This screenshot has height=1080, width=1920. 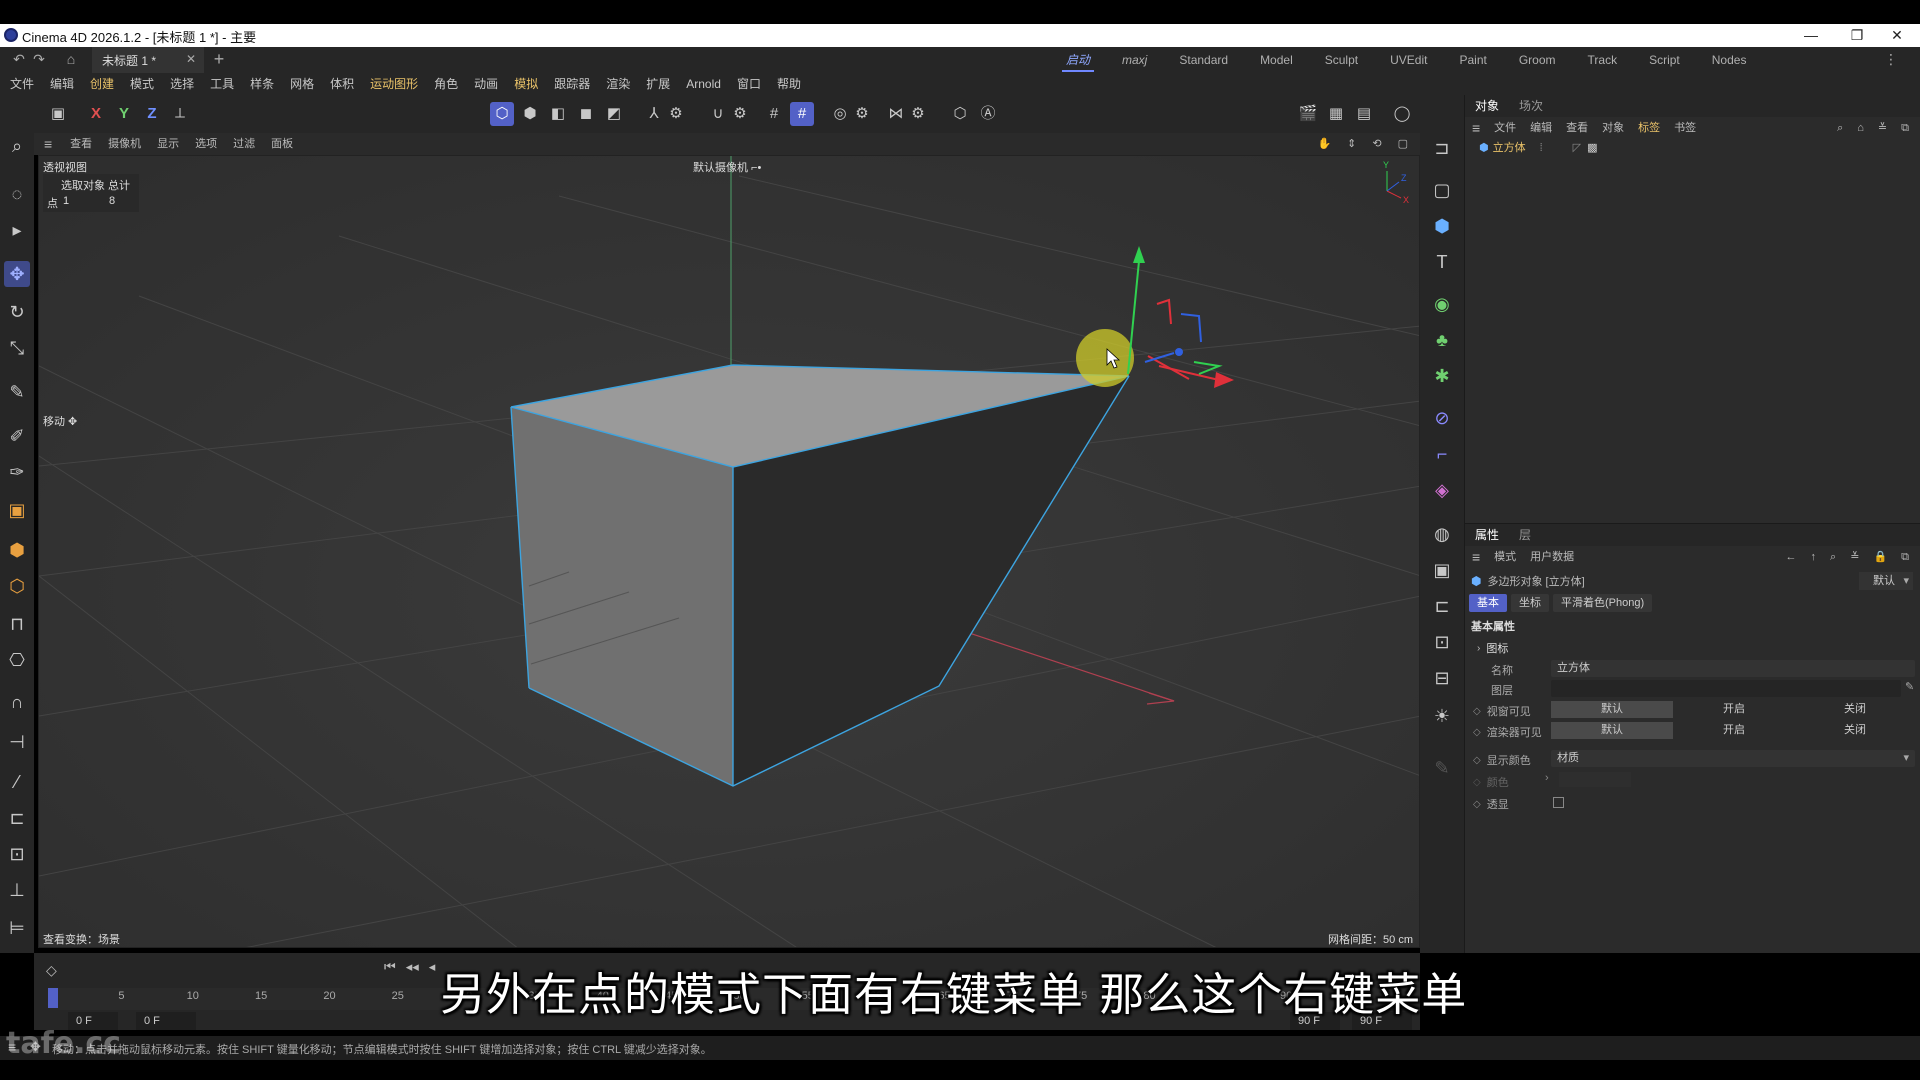 I want to click on am-back-icon: ←, so click(x=1791, y=557).